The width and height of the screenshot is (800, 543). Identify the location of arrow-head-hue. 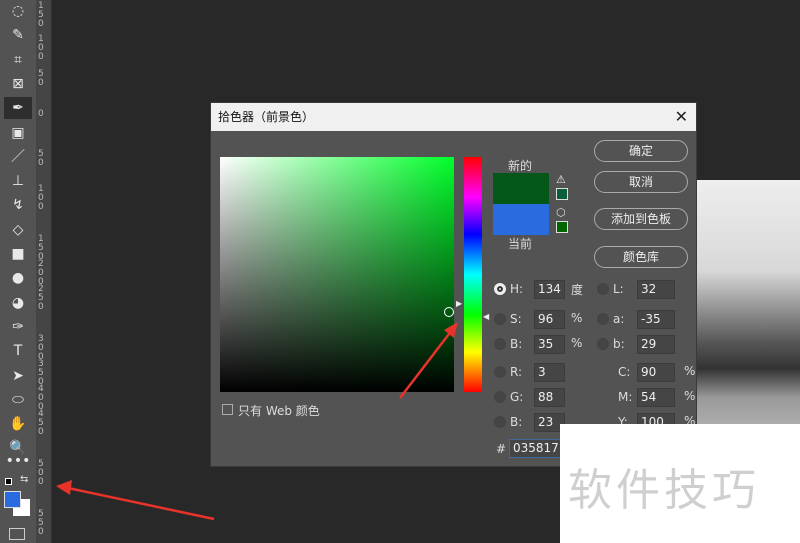
(451, 330).